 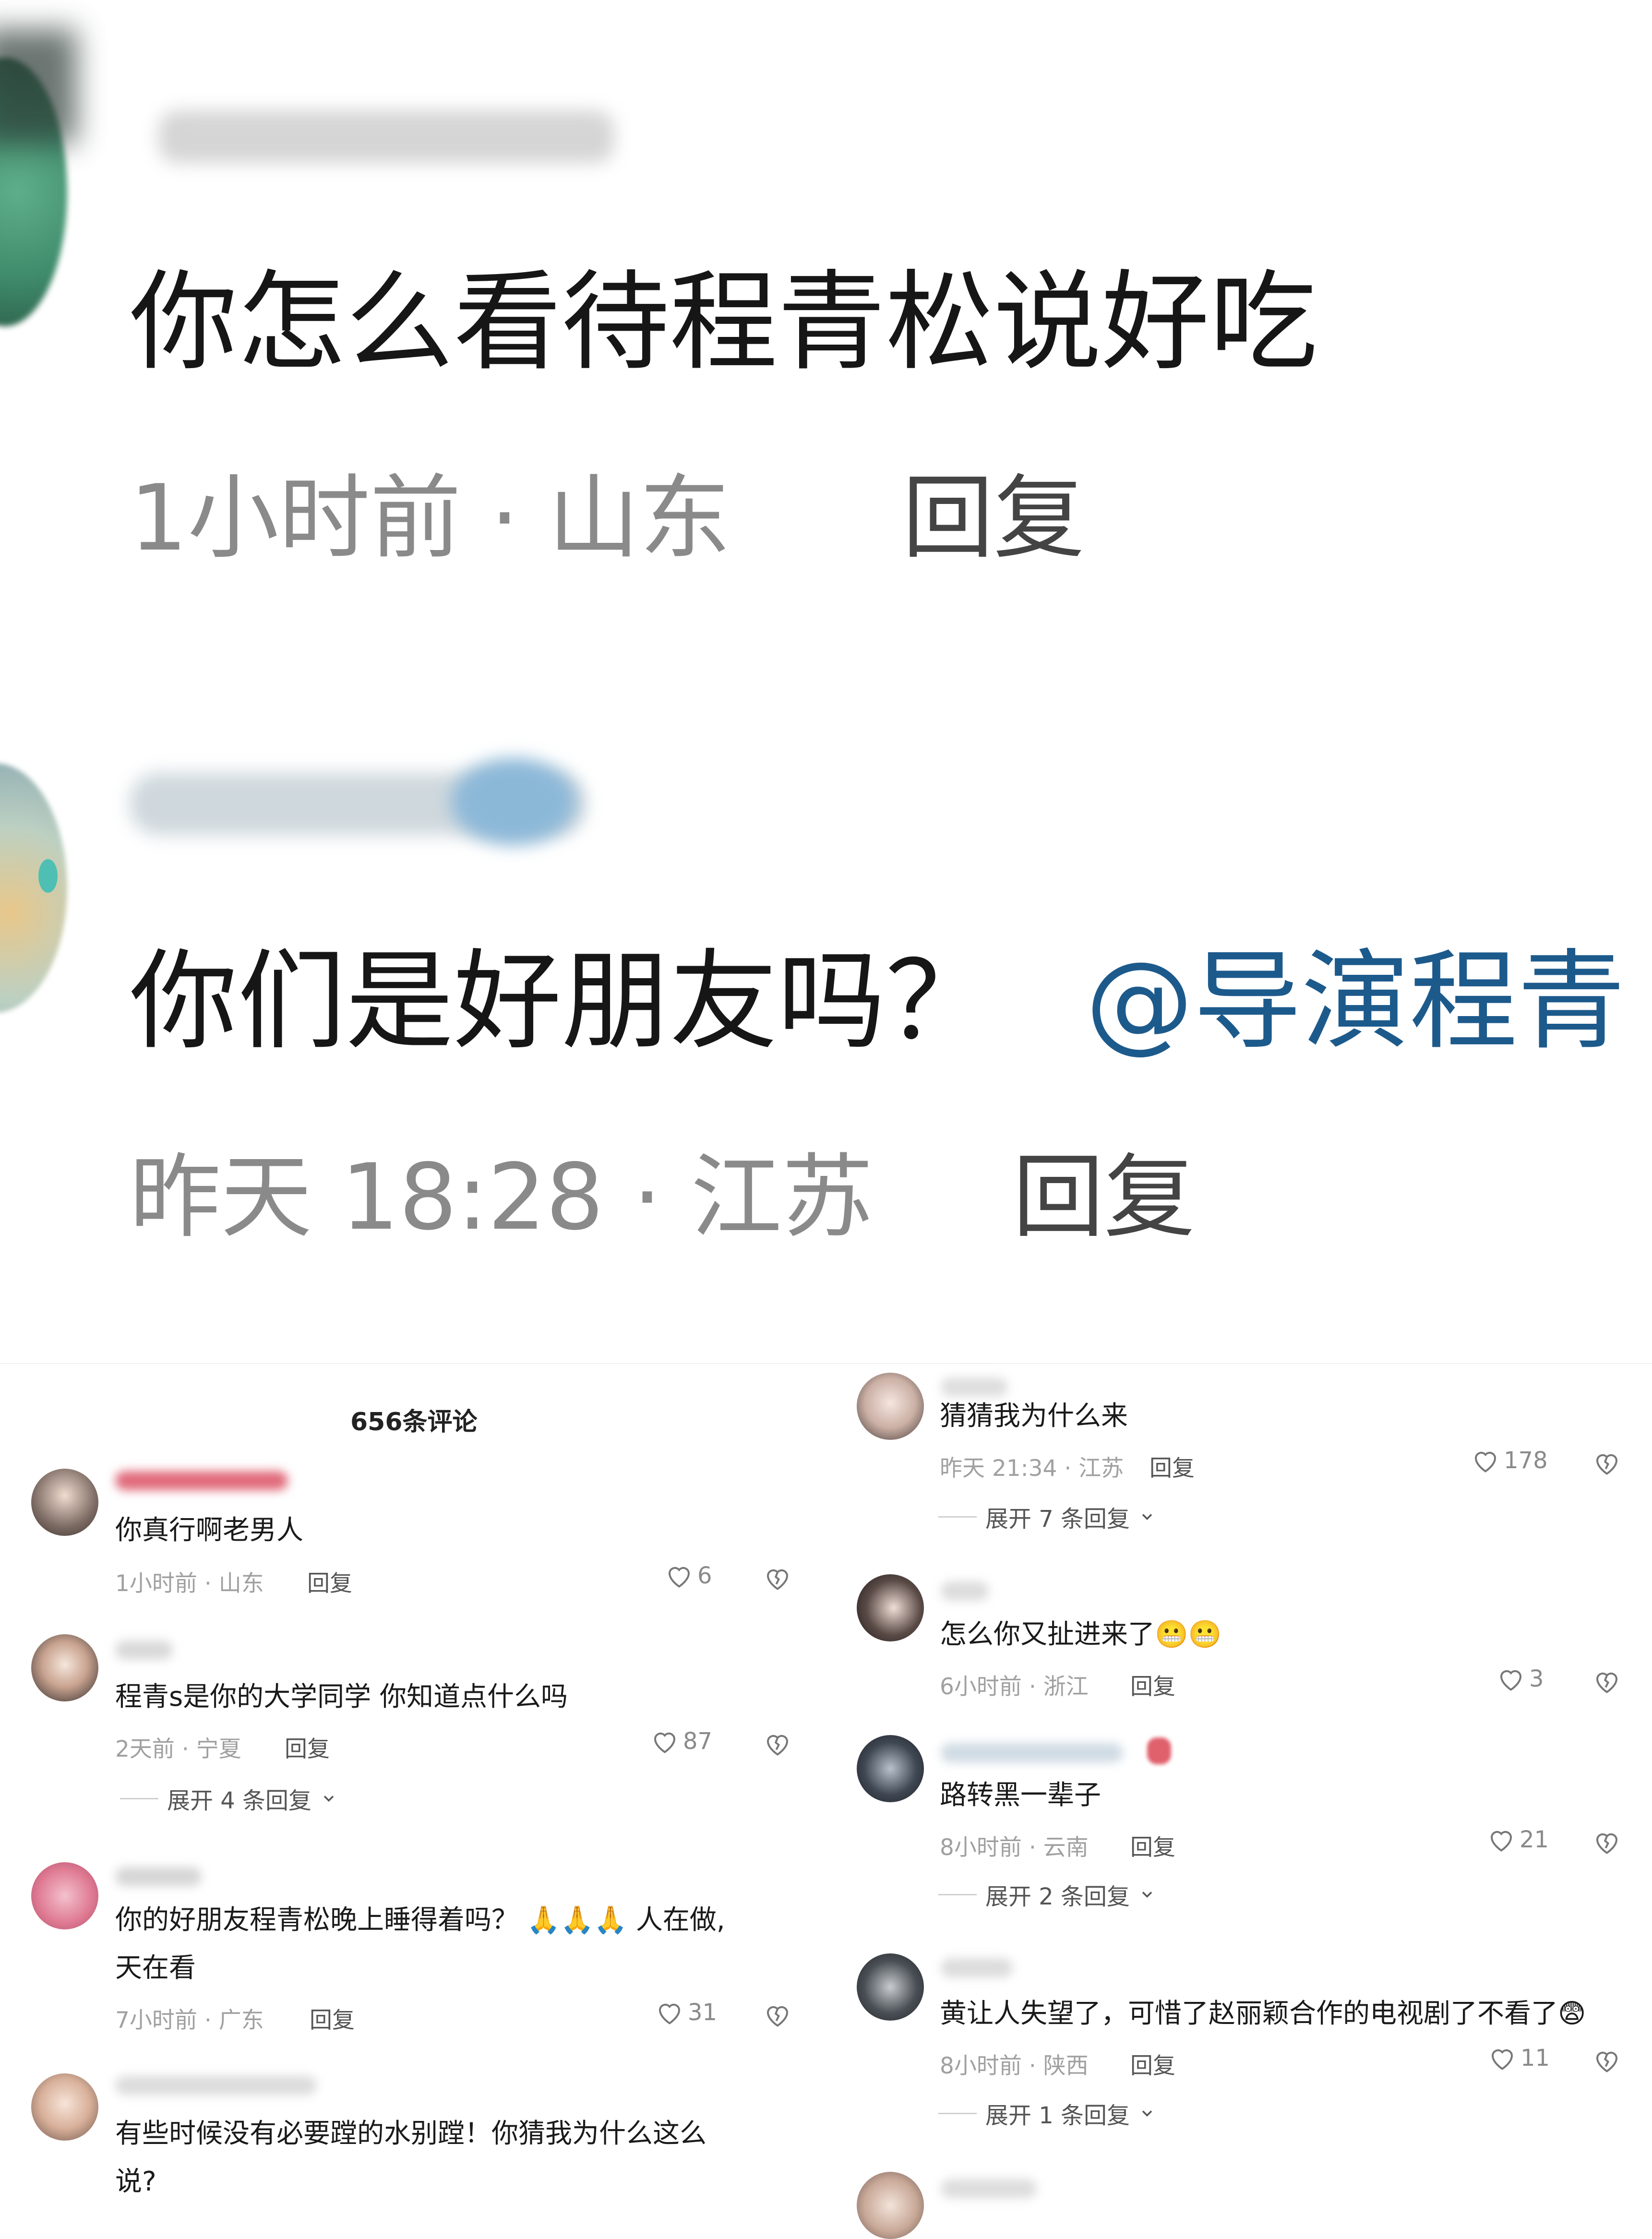 What do you see at coordinates (703, 2012) in the screenshot?
I see `like-count: 31` at bounding box center [703, 2012].